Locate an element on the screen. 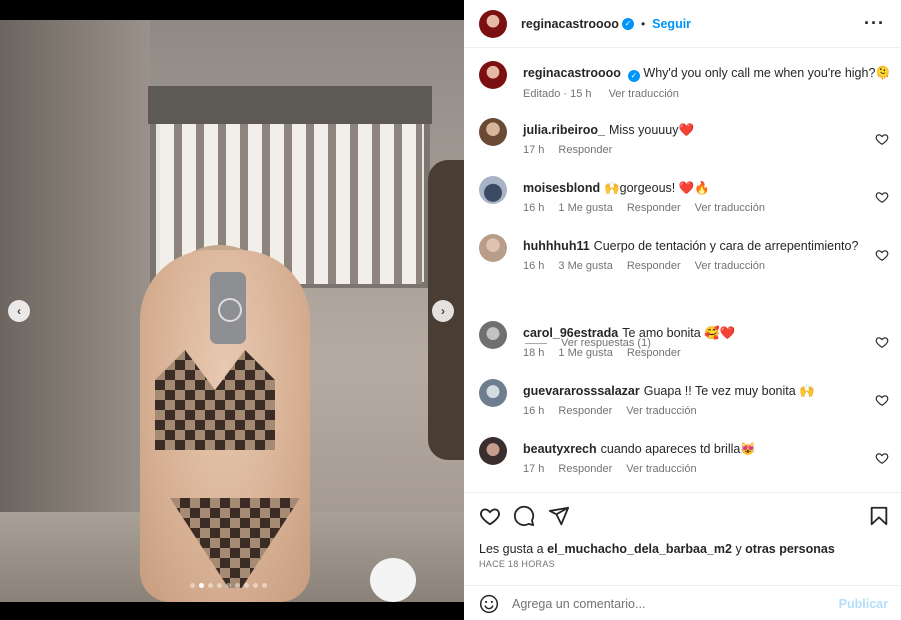  comment-text: 🙌gorgeous! ❤️🔥 is located at coordinates (657, 188).